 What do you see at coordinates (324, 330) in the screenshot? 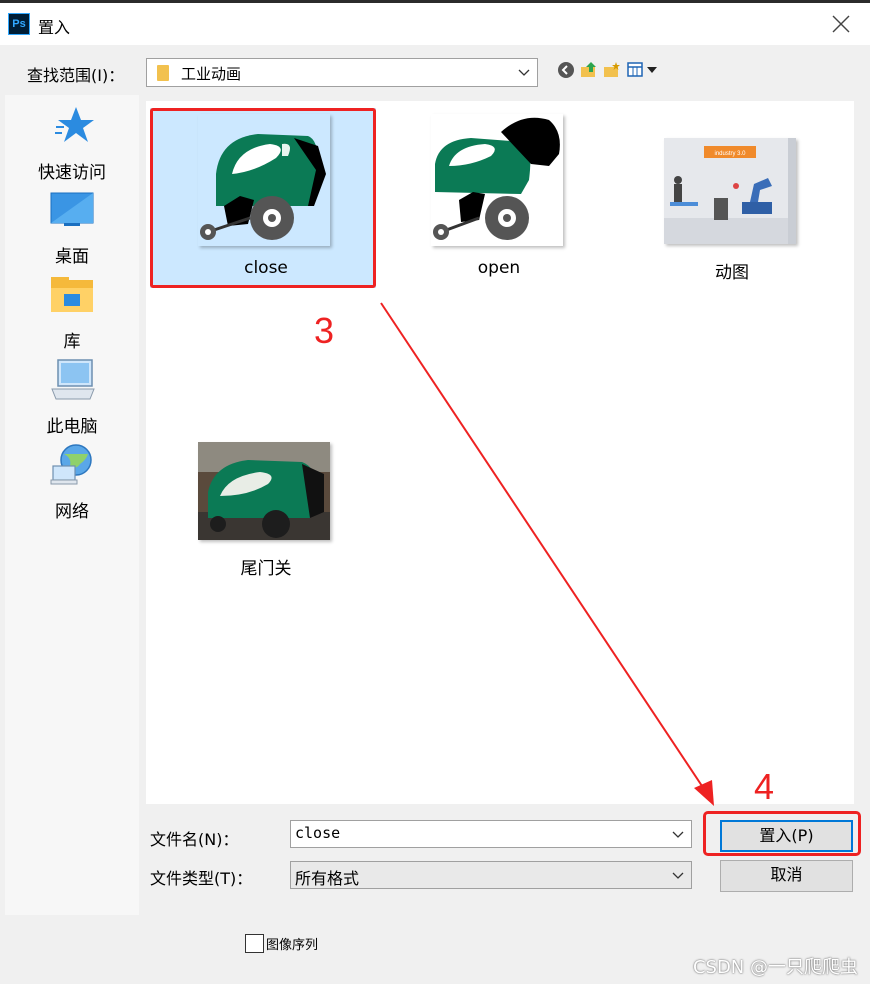
I see `step-3-label: 3` at bounding box center [324, 330].